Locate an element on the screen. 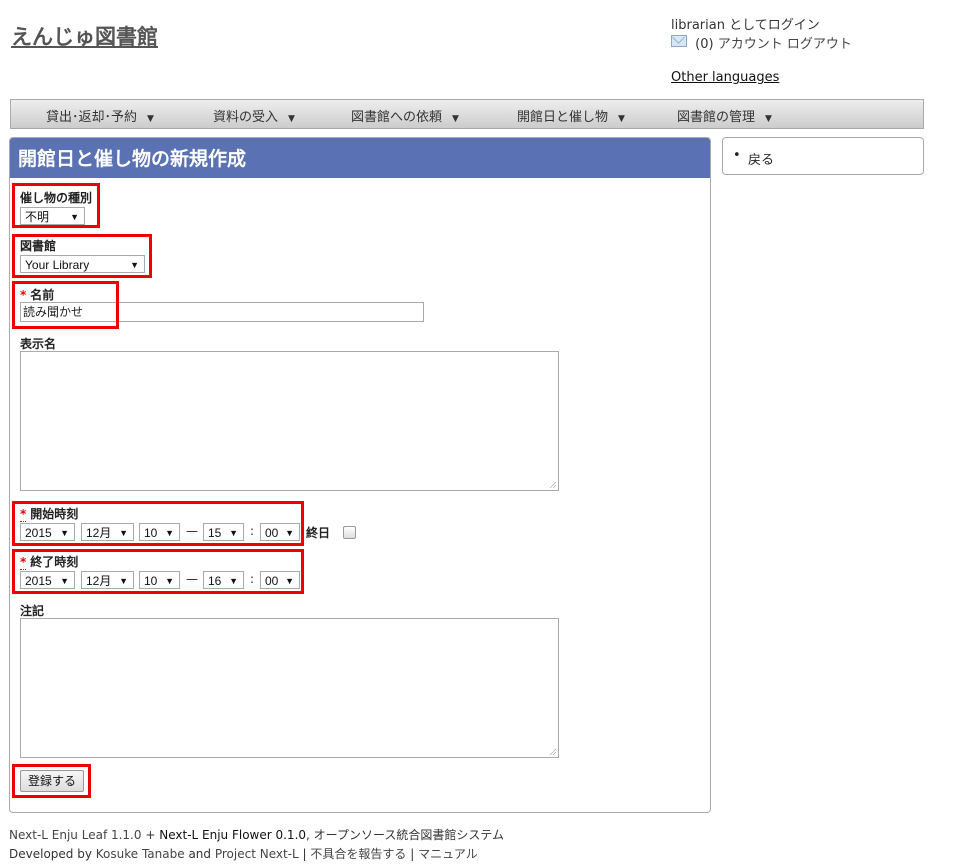  nav-label: 図書館の管理 is located at coordinates (716, 117).